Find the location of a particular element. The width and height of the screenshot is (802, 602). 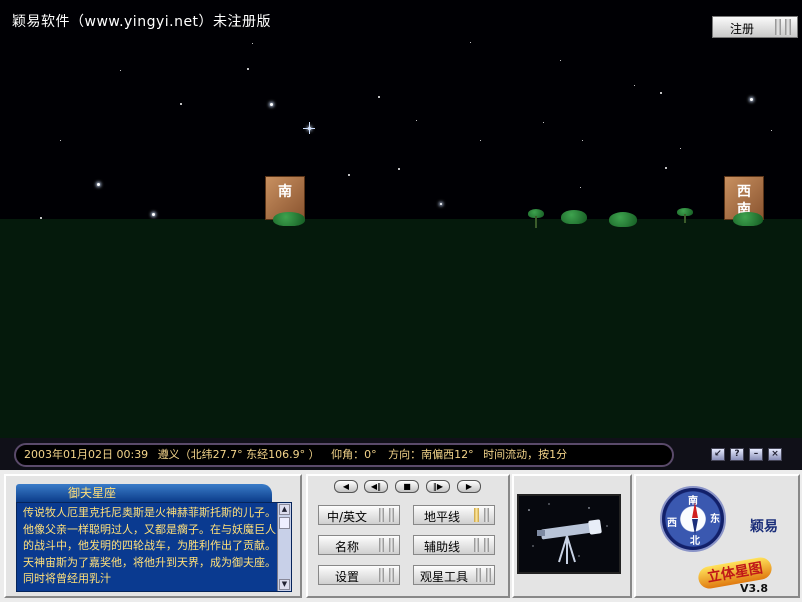

version-label: V3.8 is located at coordinates (754, 588).